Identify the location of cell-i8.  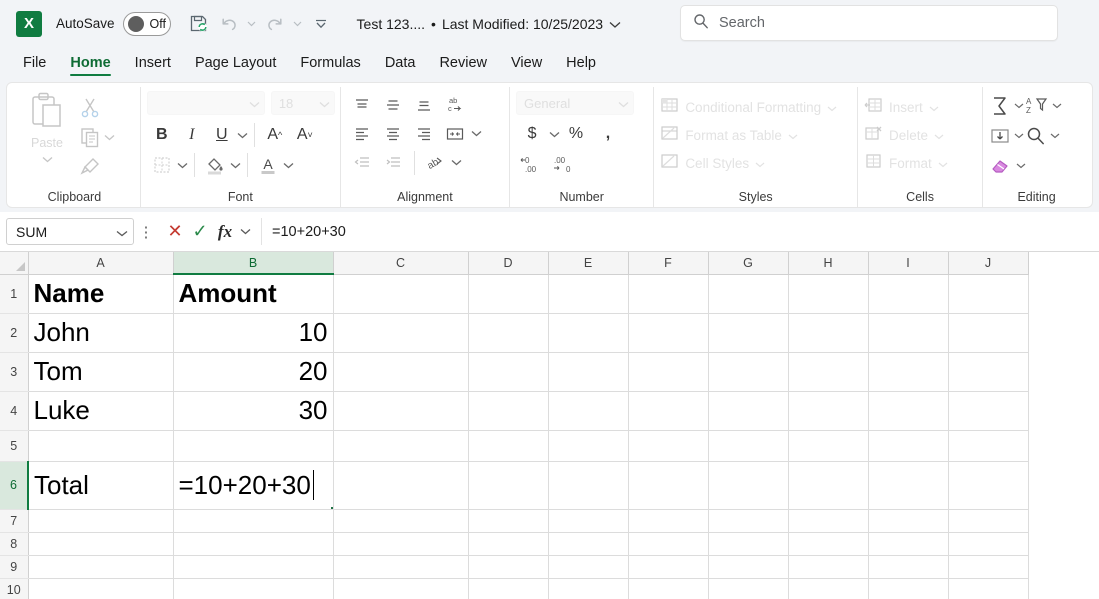
(908, 544).